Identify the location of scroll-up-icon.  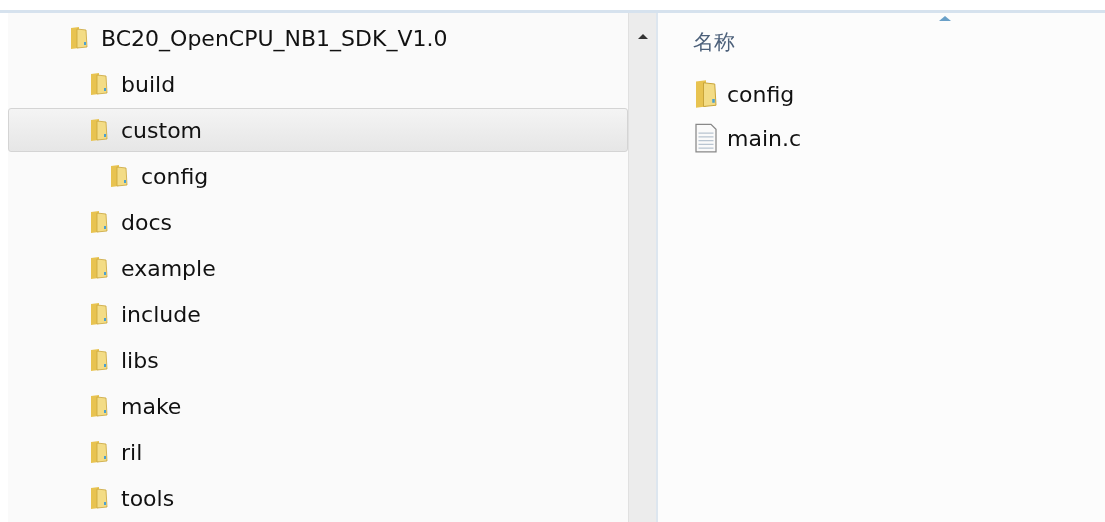
(642, 36).